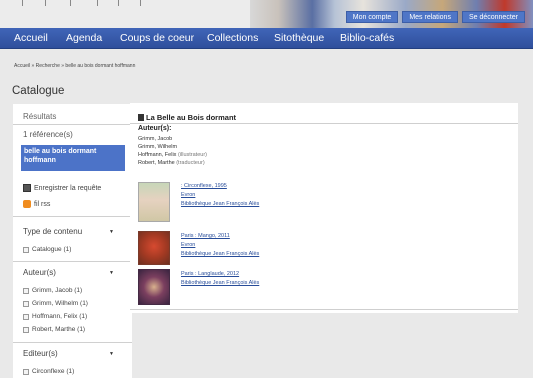  I want to click on rss-link: fil rss, so click(36, 204).